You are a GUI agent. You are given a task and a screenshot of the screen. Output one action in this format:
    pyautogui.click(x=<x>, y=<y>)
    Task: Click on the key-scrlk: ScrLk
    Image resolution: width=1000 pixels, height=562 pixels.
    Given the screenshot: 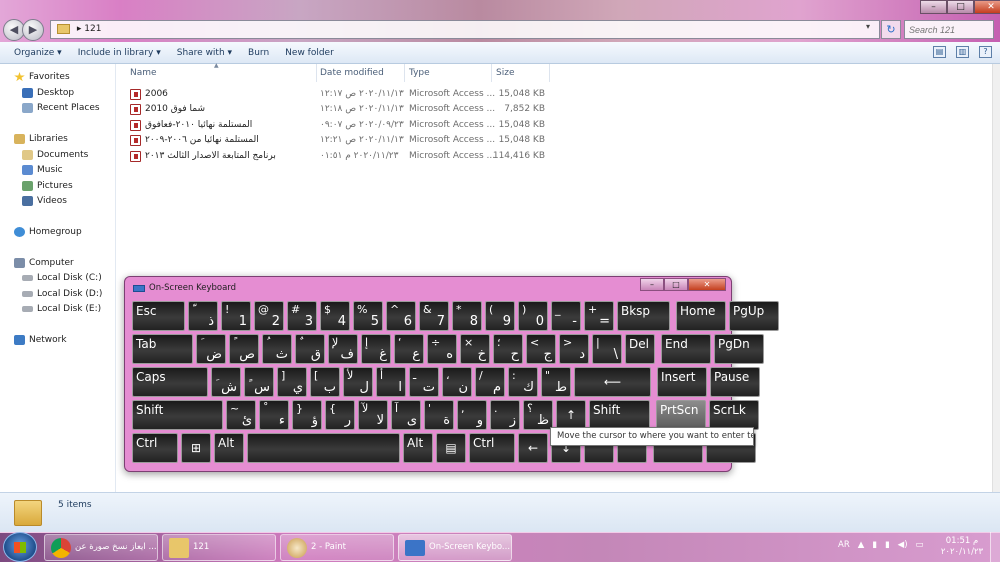 What is the action you would take?
    pyautogui.click(x=734, y=415)
    